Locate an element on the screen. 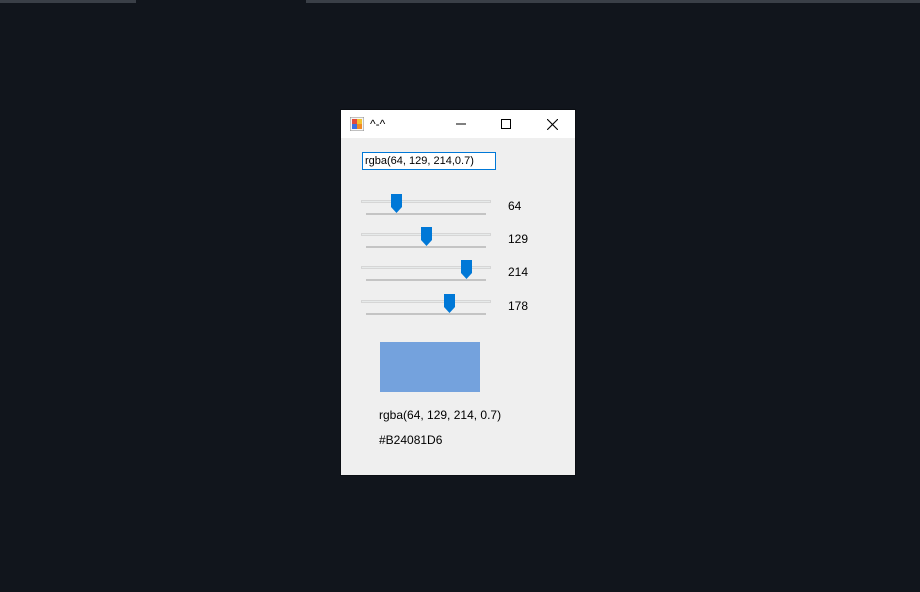 The width and height of the screenshot is (920, 592). window-title: ^-^ is located at coordinates (378, 124).